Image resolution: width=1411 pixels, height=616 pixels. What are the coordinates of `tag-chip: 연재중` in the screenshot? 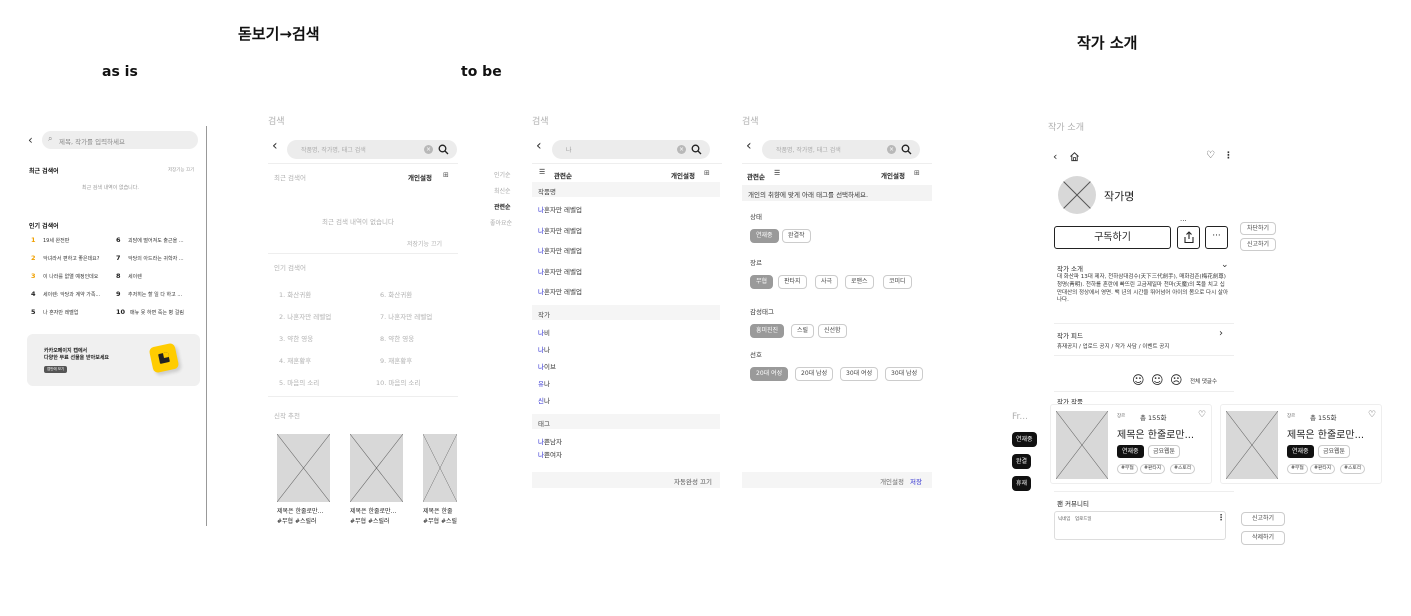 It's located at (764, 236).